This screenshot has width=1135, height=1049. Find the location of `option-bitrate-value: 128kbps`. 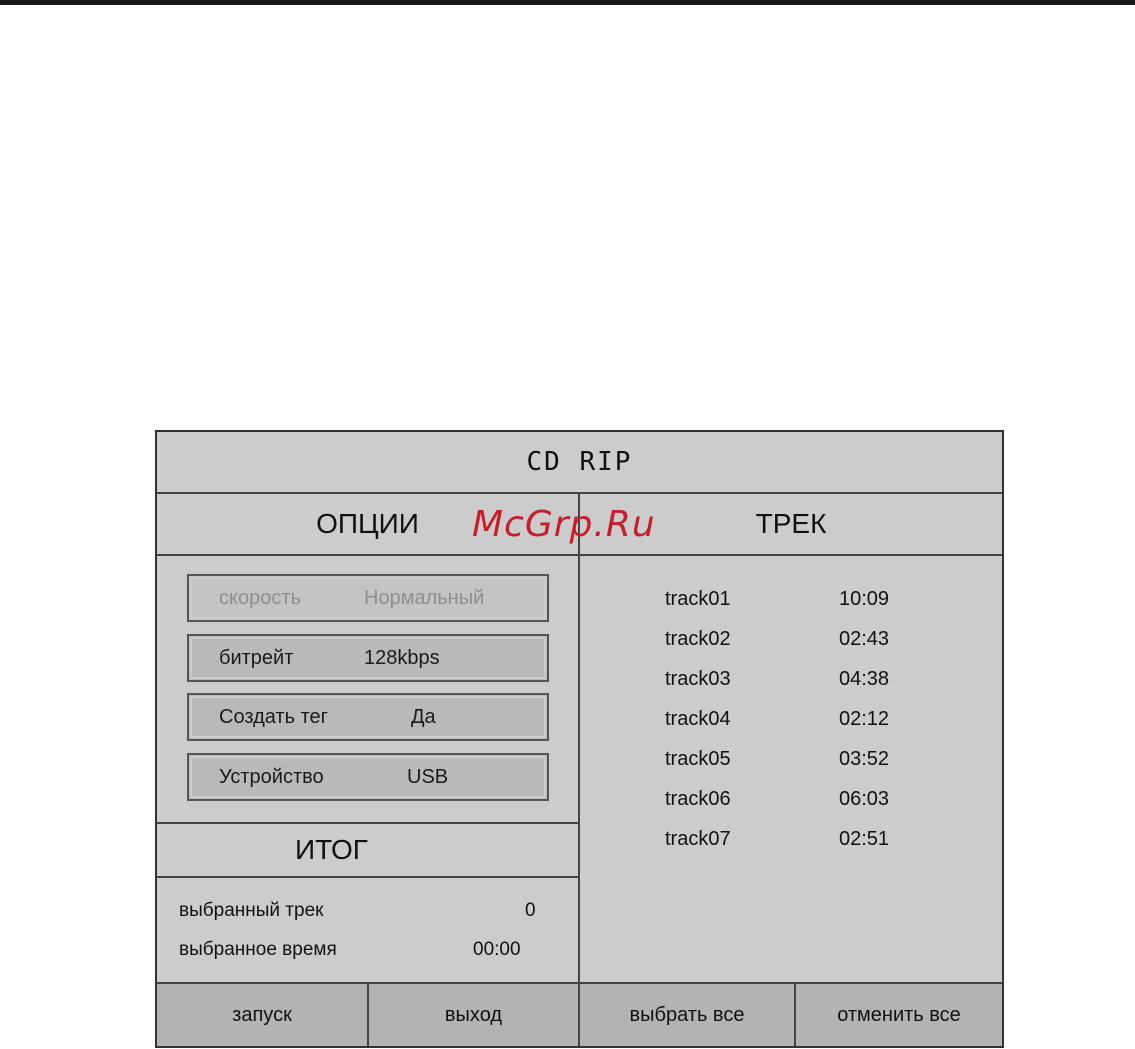

option-bitrate-value: 128kbps is located at coordinates (402, 658).